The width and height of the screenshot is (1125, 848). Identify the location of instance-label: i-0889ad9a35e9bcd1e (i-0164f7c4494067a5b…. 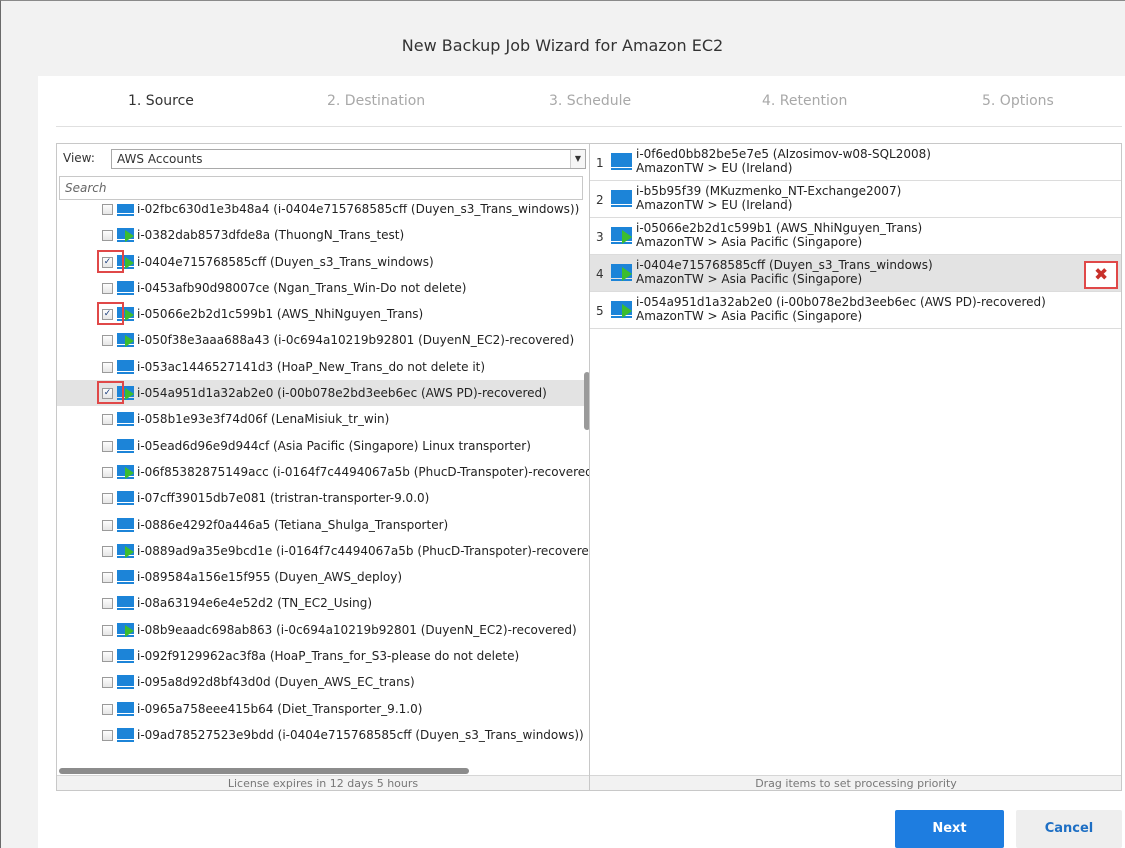
(363, 550).